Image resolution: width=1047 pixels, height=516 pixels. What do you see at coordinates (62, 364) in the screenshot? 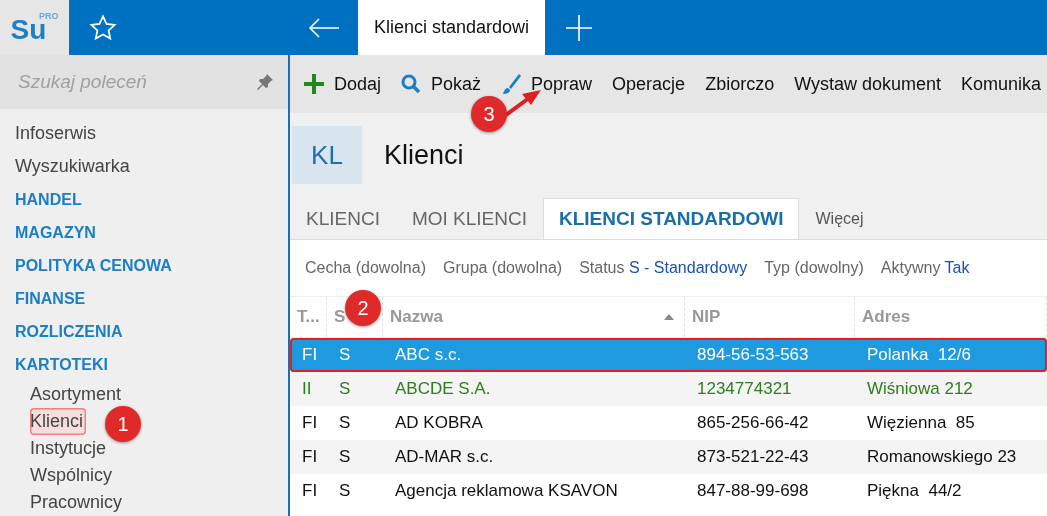
I see `sidebar-section: KARTOTEKI` at bounding box center [62, 364].